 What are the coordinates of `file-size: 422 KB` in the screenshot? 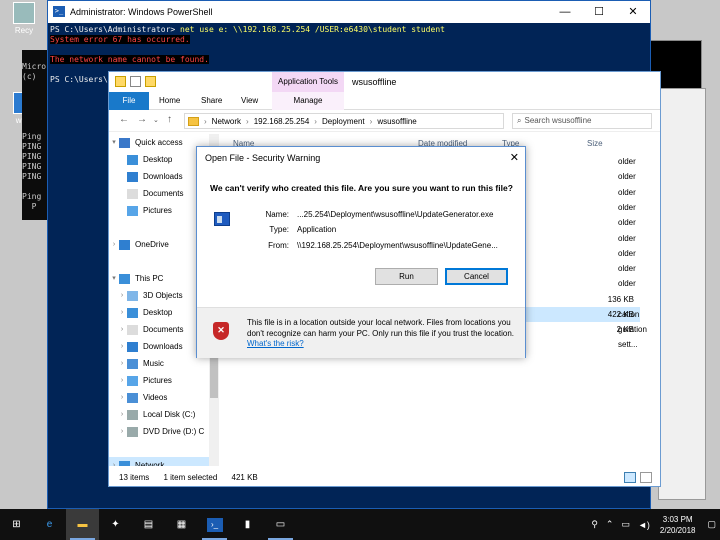 It's located at (620, 314).